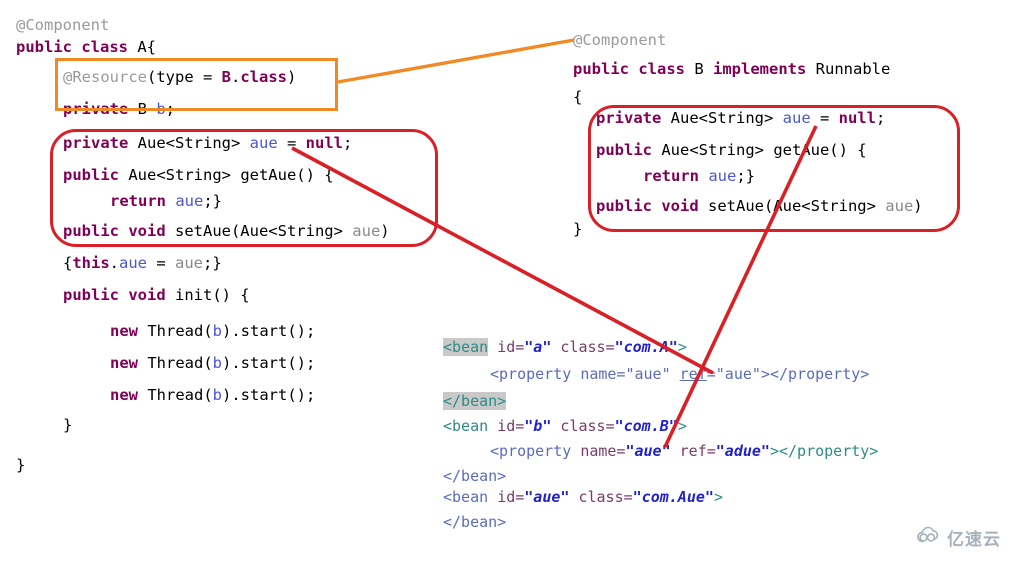 The height and width of the screenshot is (562, 1015). Describe the element at coordinates (474, 522) in the screenshot. I see `xml-line-8: </bean>` at that location.